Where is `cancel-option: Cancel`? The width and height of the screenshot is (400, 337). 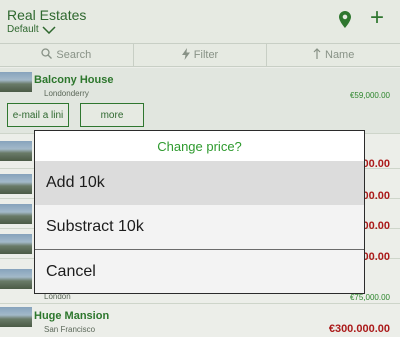 cancel-option: Cancel is located at coordinates (199, 272).